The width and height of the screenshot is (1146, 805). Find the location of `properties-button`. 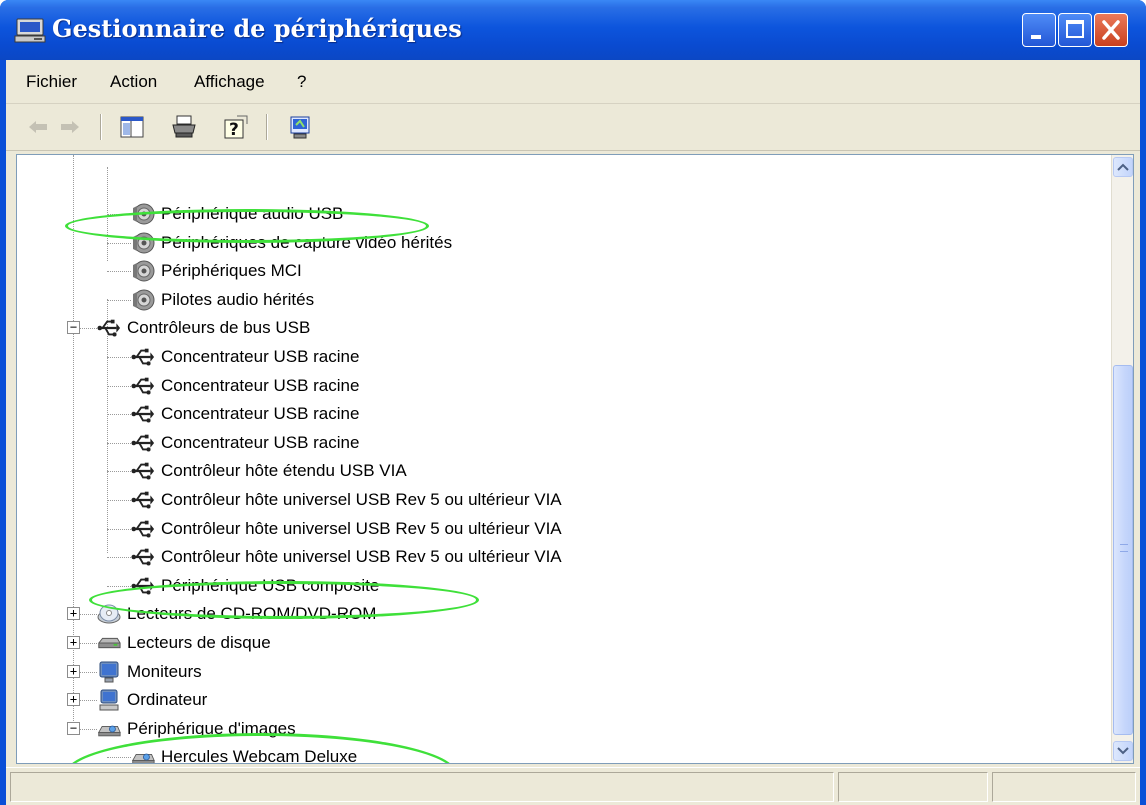

properties-button is located at coordinates (300, 127).